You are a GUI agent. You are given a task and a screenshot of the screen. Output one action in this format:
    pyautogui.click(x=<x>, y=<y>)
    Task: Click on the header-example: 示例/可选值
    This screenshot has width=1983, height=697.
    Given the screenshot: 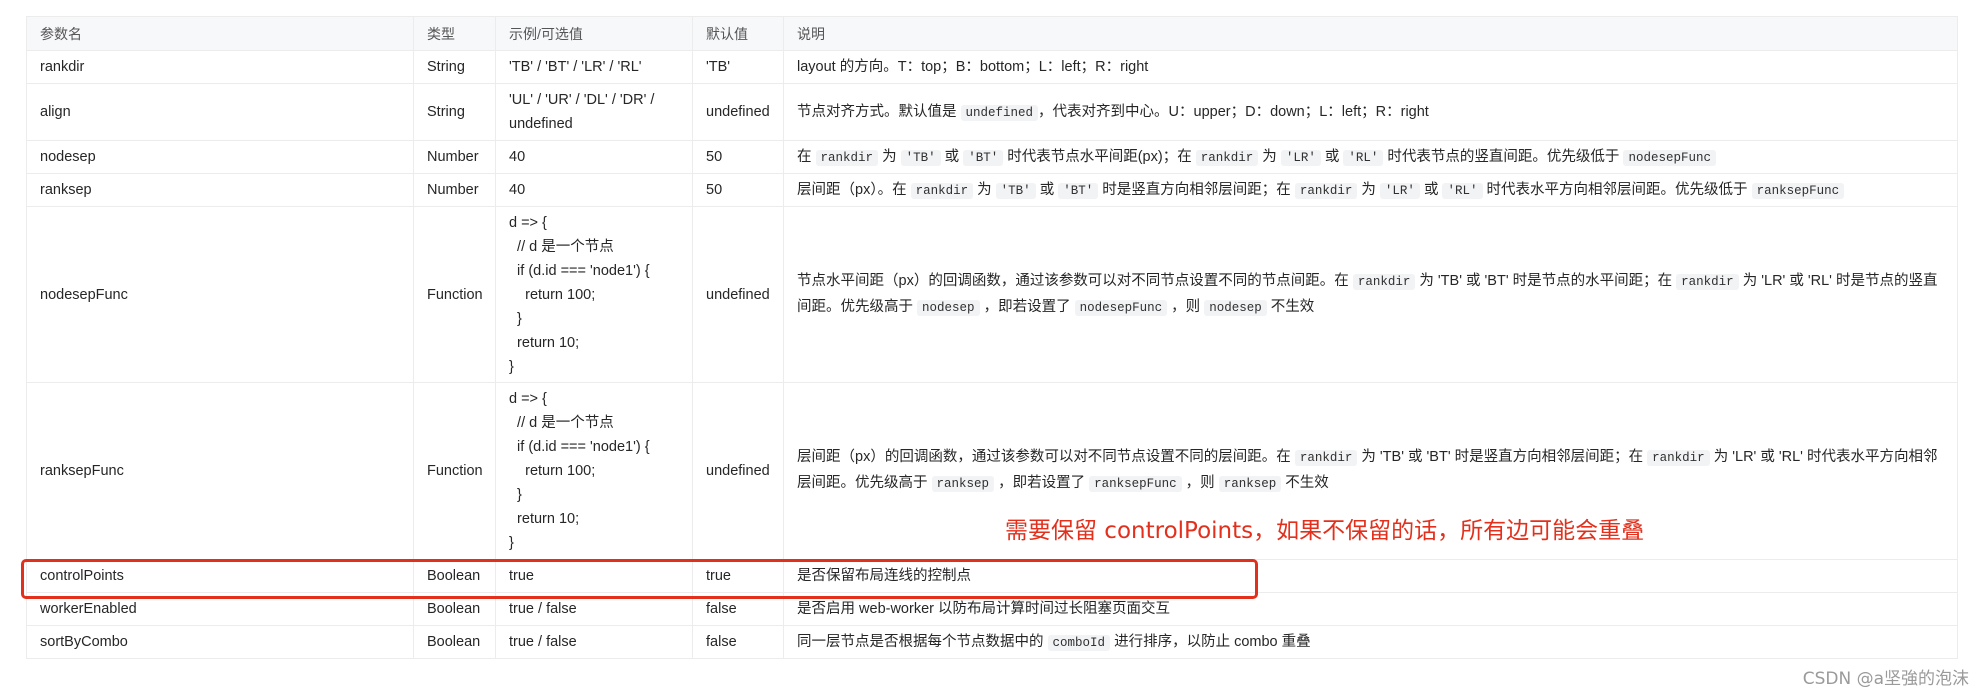 What is the action you would take?
    pyautogui.click(x=594, y=33)
    